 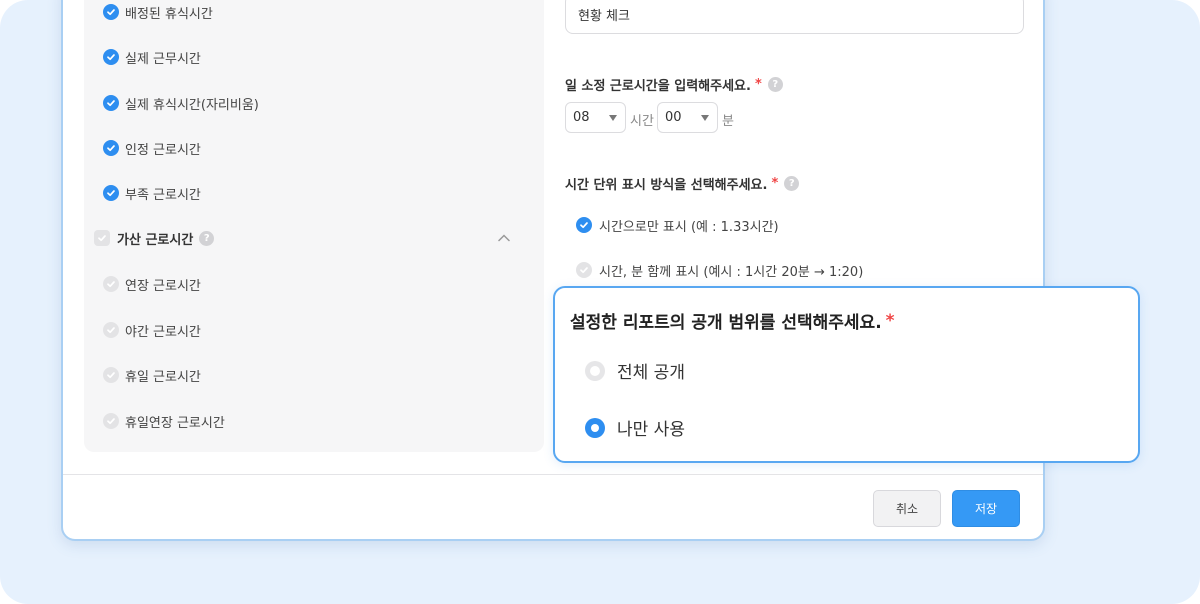 I want to click on checkbox-recognized-work: 인정 근로시간, so click(x=152, y=148).